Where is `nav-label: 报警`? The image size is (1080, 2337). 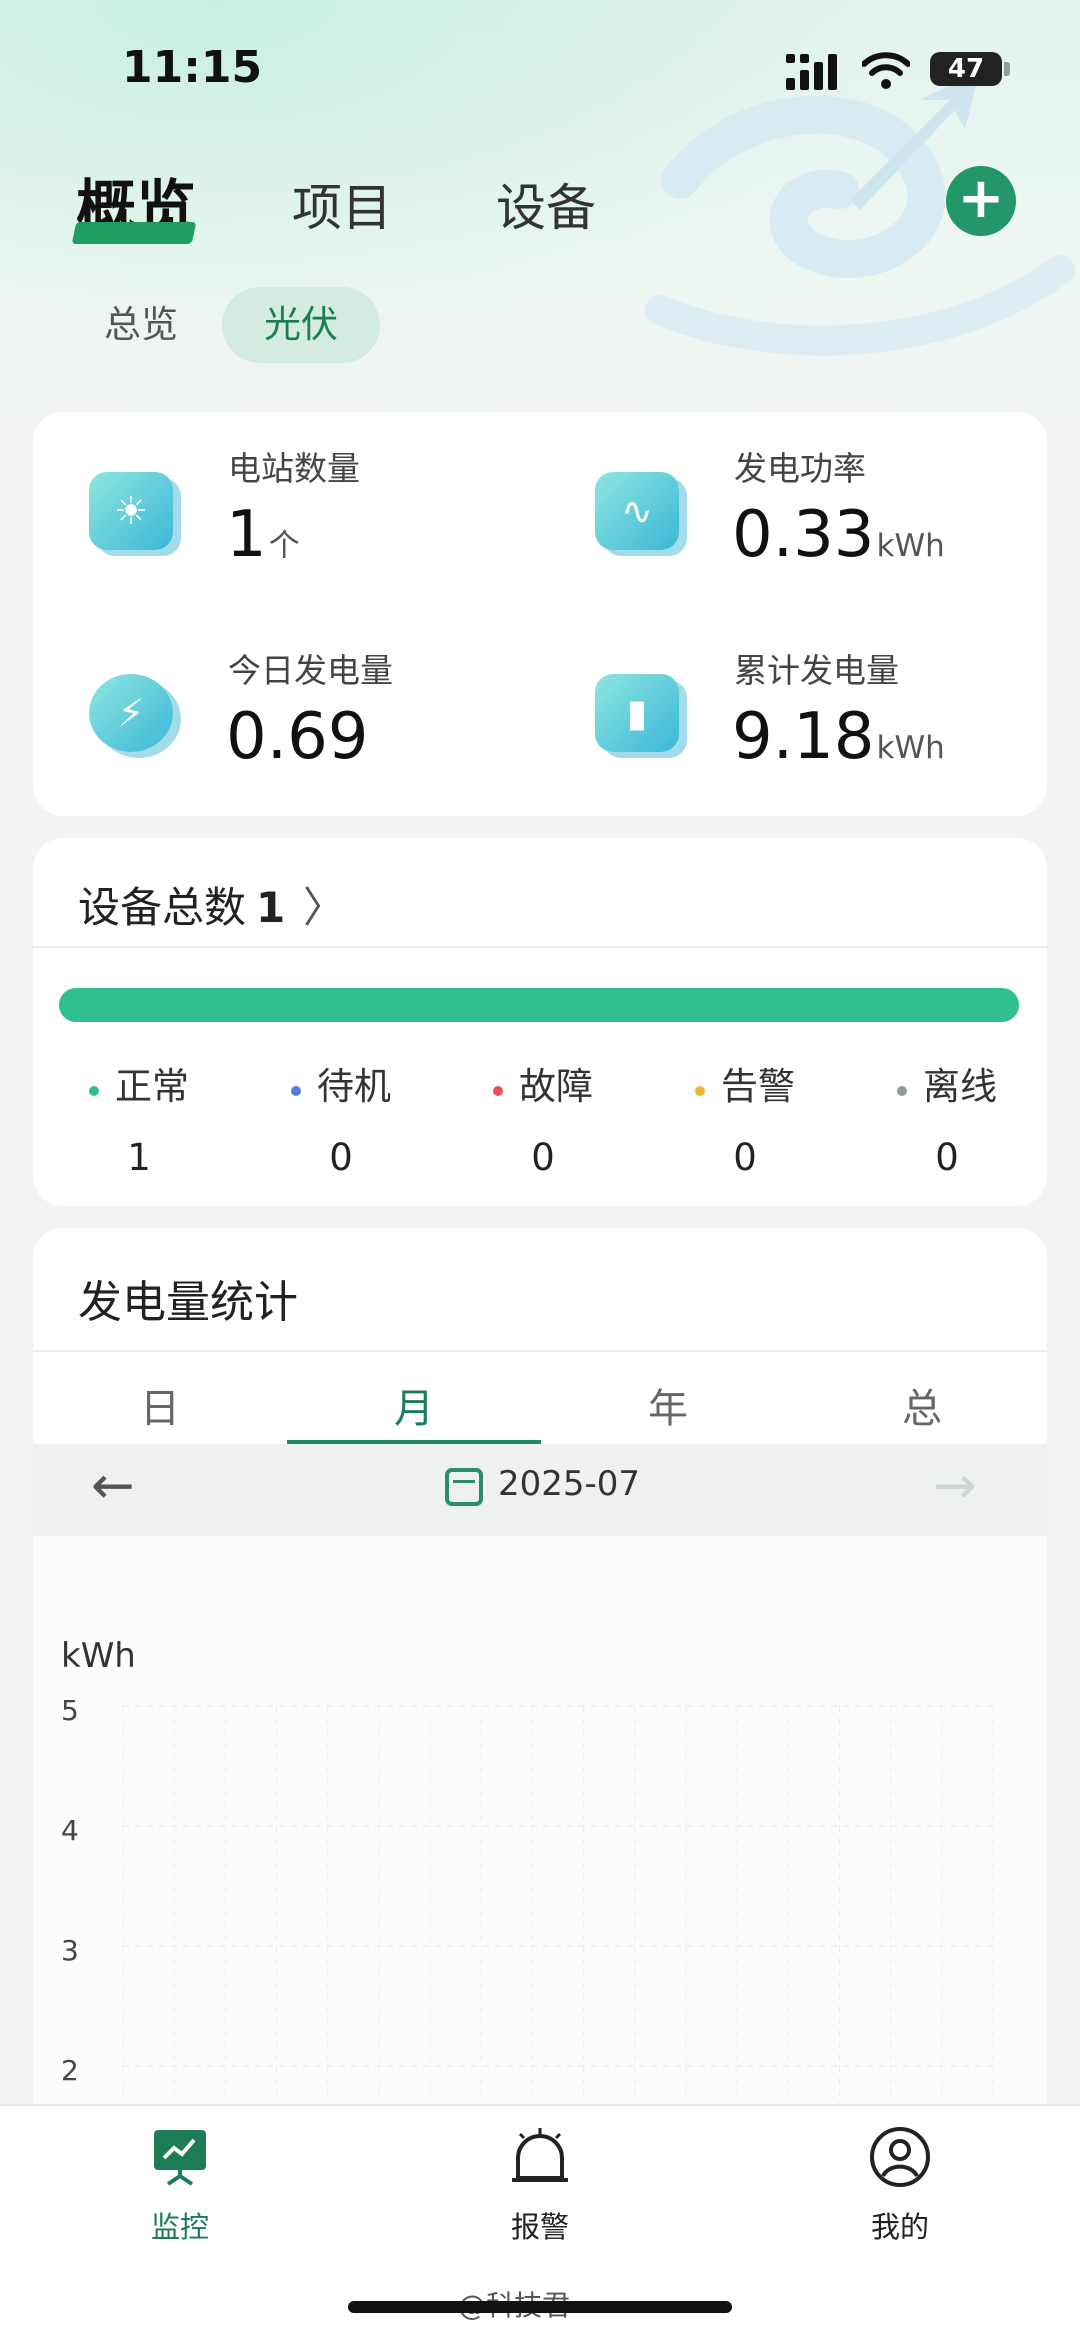 nav-label: 报警 is located at coordinates (539, 2227).